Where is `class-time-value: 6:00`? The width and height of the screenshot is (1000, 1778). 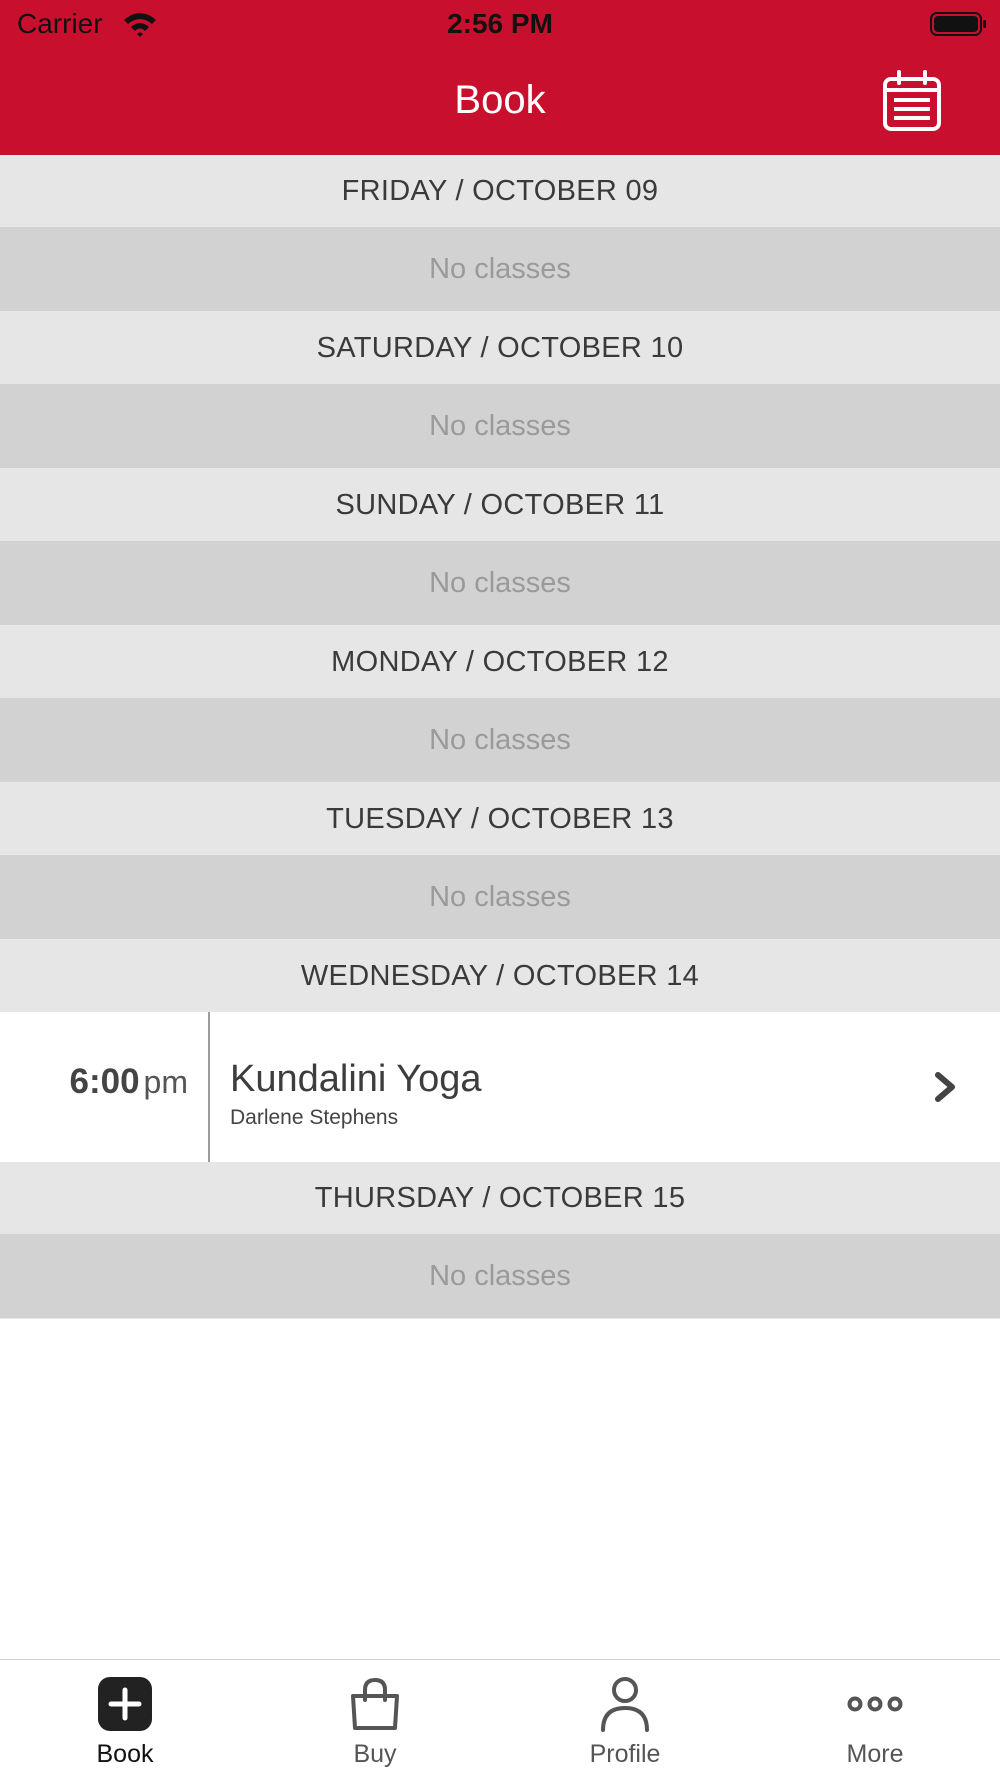
class-time-value: 6:00 is located at coordinates (104, 1081).